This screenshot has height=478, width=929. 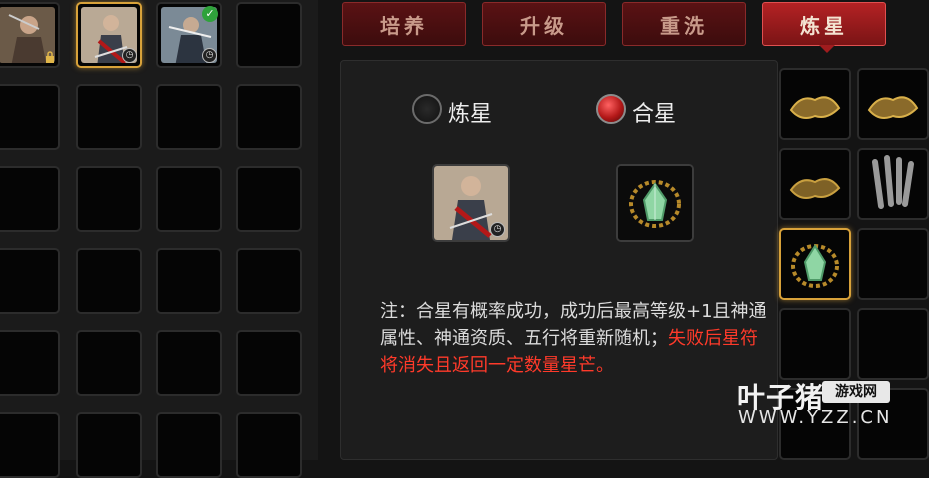 What do you see at coordinates (611, 109) in the screenshot?
I see `radio-merge-star` at bounding box center [611, 109].